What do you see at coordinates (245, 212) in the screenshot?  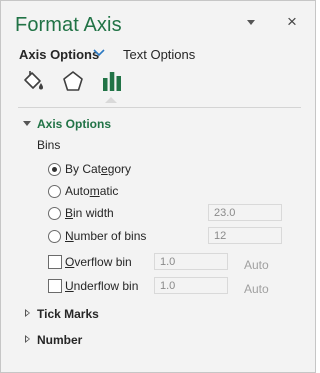 I see `bin-width-input: 23.0` at bounding box center [245, 212].